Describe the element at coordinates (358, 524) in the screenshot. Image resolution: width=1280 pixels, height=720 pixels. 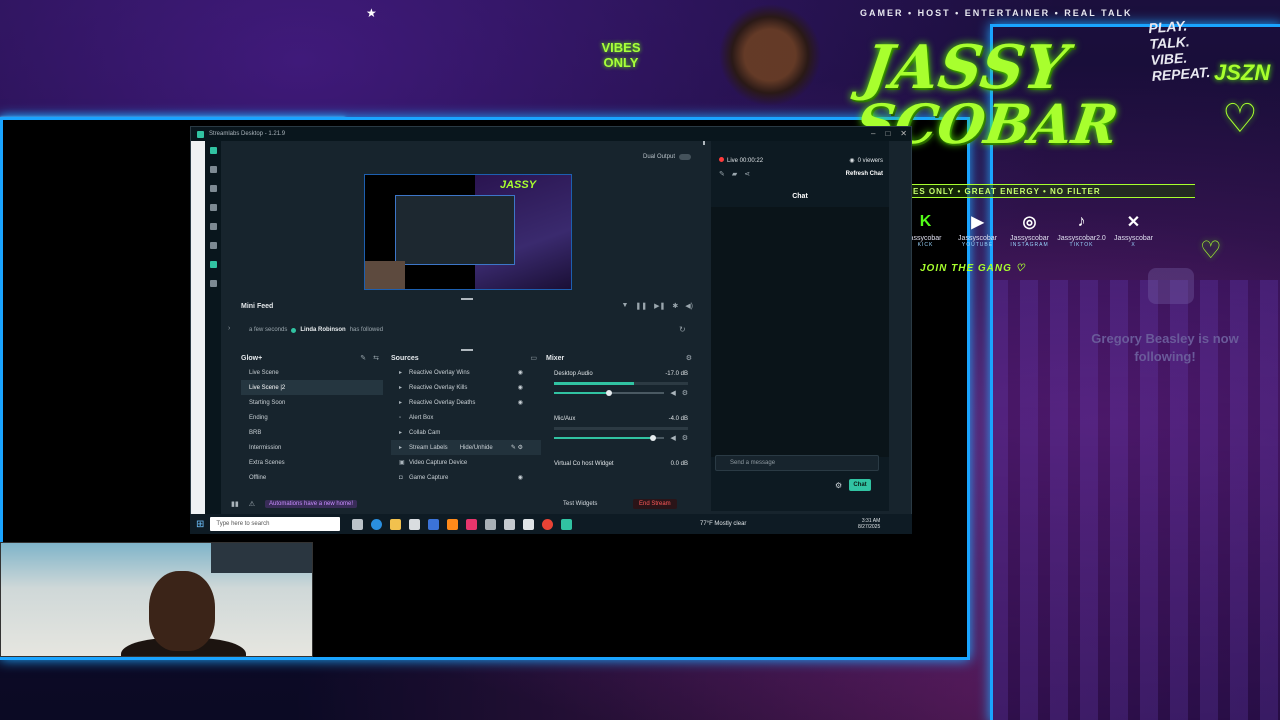
I see `task-view-icon` at that location.